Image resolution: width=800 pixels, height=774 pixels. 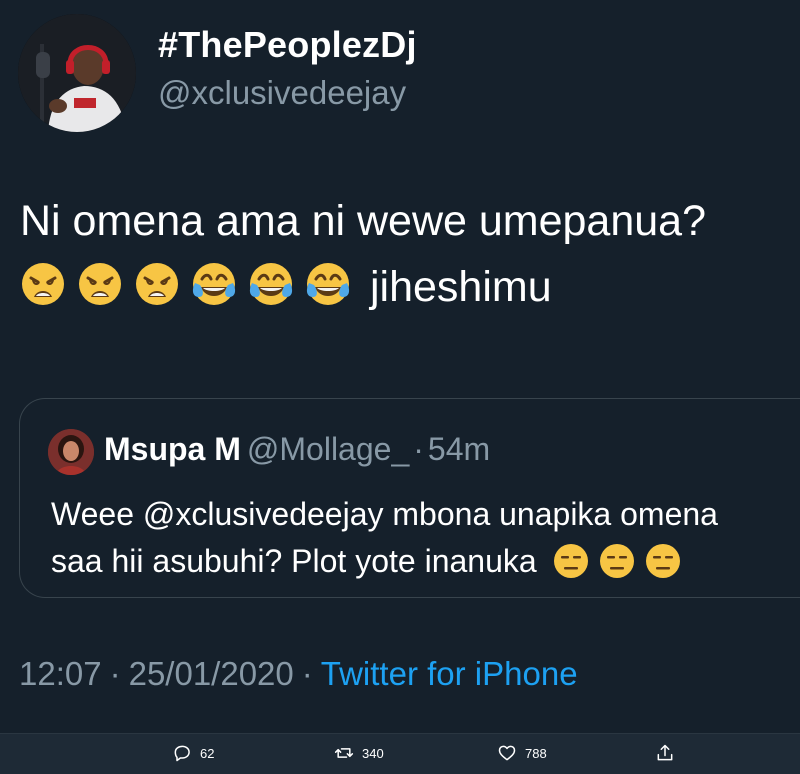 I want to click on reply-count: 62, so click(x=207, y=753).